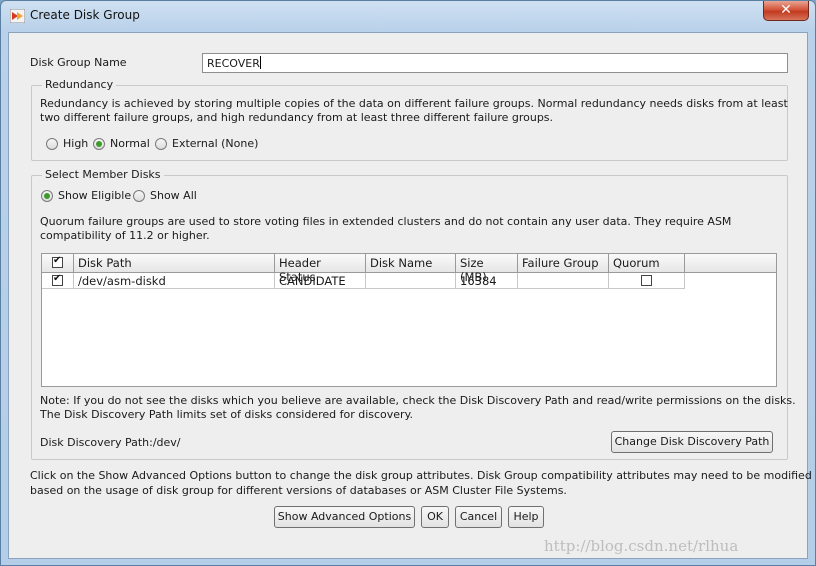 The width and height of the screenshot is (816, 566). I want to click on column-header-size: Size (MB), so click(487, 269).